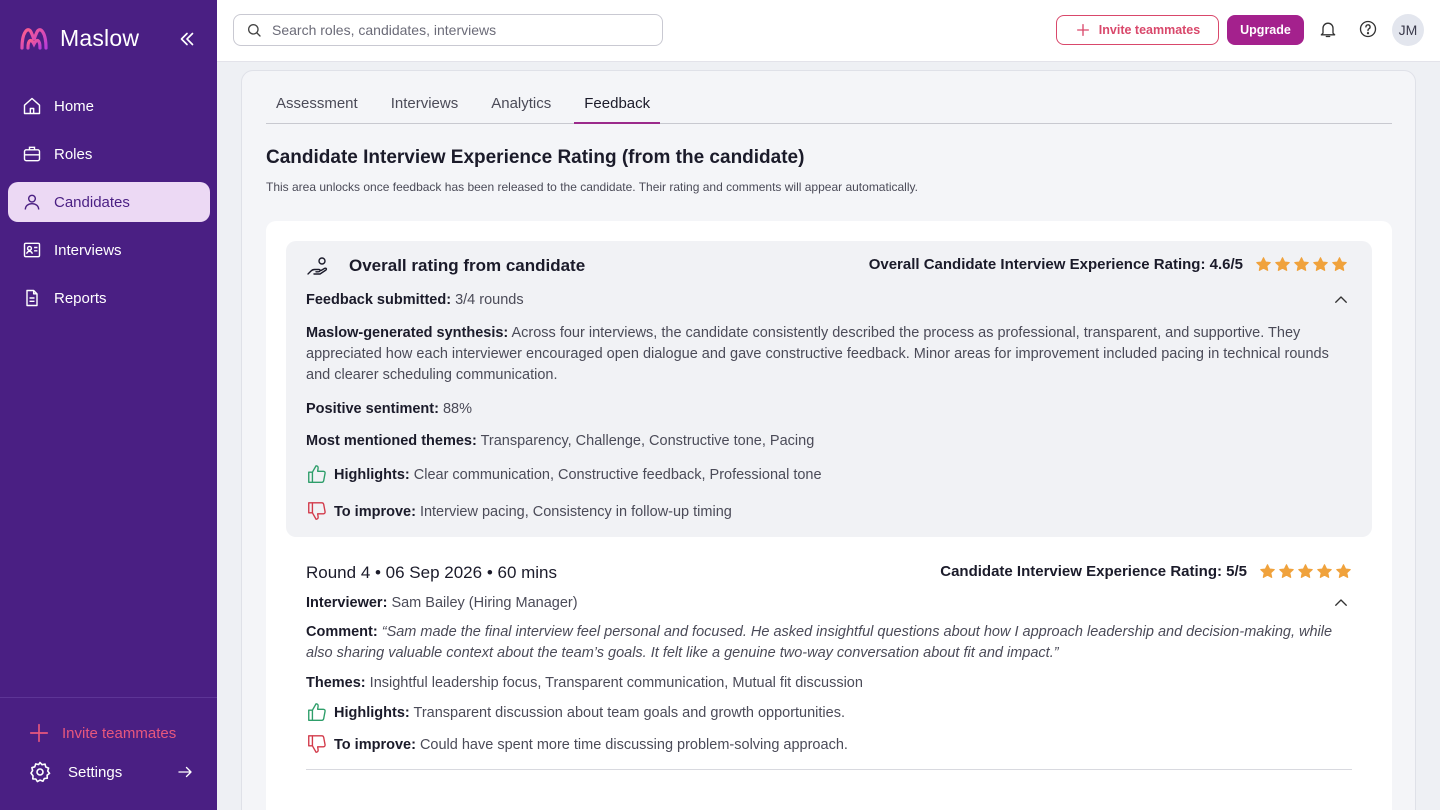 This screenshot has width=1440, height=810. Describe the element at coordinates (1265, 30) in the screenshot. I see `upgrade-button: Upgrade` at that location.